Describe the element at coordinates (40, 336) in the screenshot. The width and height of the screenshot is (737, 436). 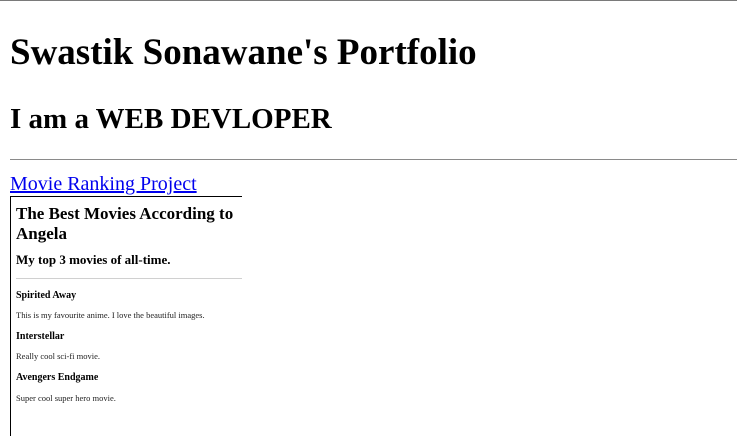
I see `movie-title-2: Interstellar` at that location.